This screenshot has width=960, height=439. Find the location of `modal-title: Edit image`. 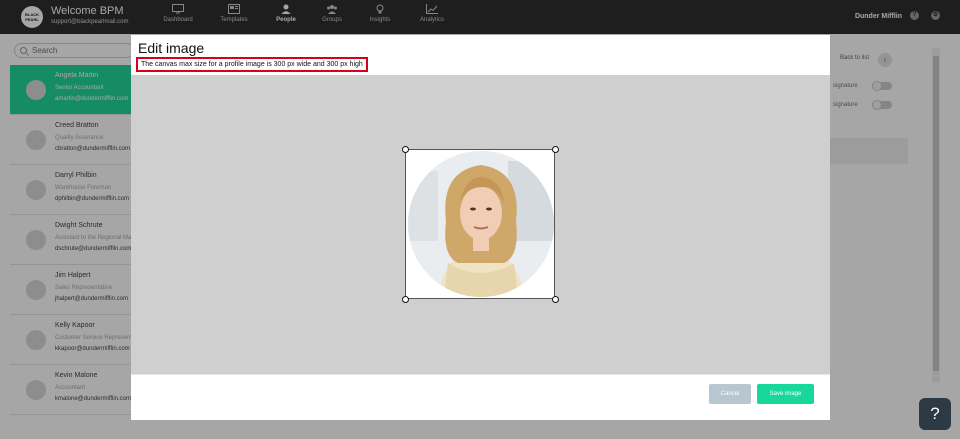

modal-title: Edit image is located at coordinates (171, 48).